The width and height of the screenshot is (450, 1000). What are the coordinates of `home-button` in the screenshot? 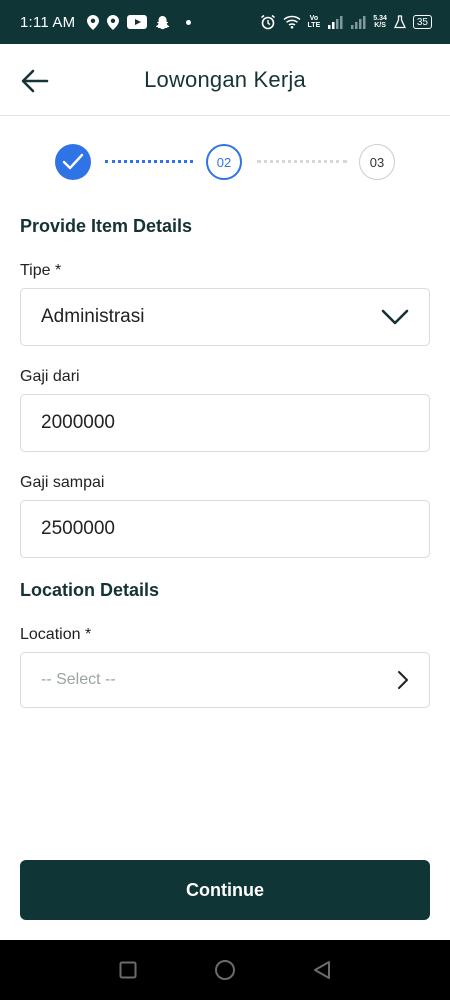 It's located at (225, 970).